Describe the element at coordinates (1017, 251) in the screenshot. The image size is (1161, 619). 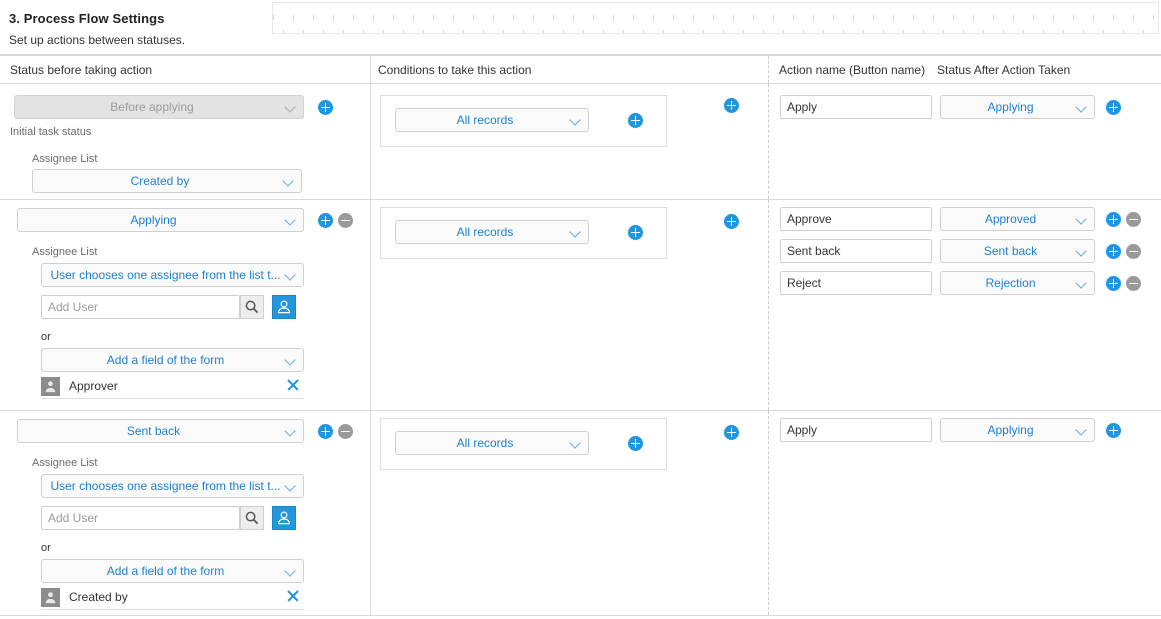
I see `status-after-select: Sent back` at that location.